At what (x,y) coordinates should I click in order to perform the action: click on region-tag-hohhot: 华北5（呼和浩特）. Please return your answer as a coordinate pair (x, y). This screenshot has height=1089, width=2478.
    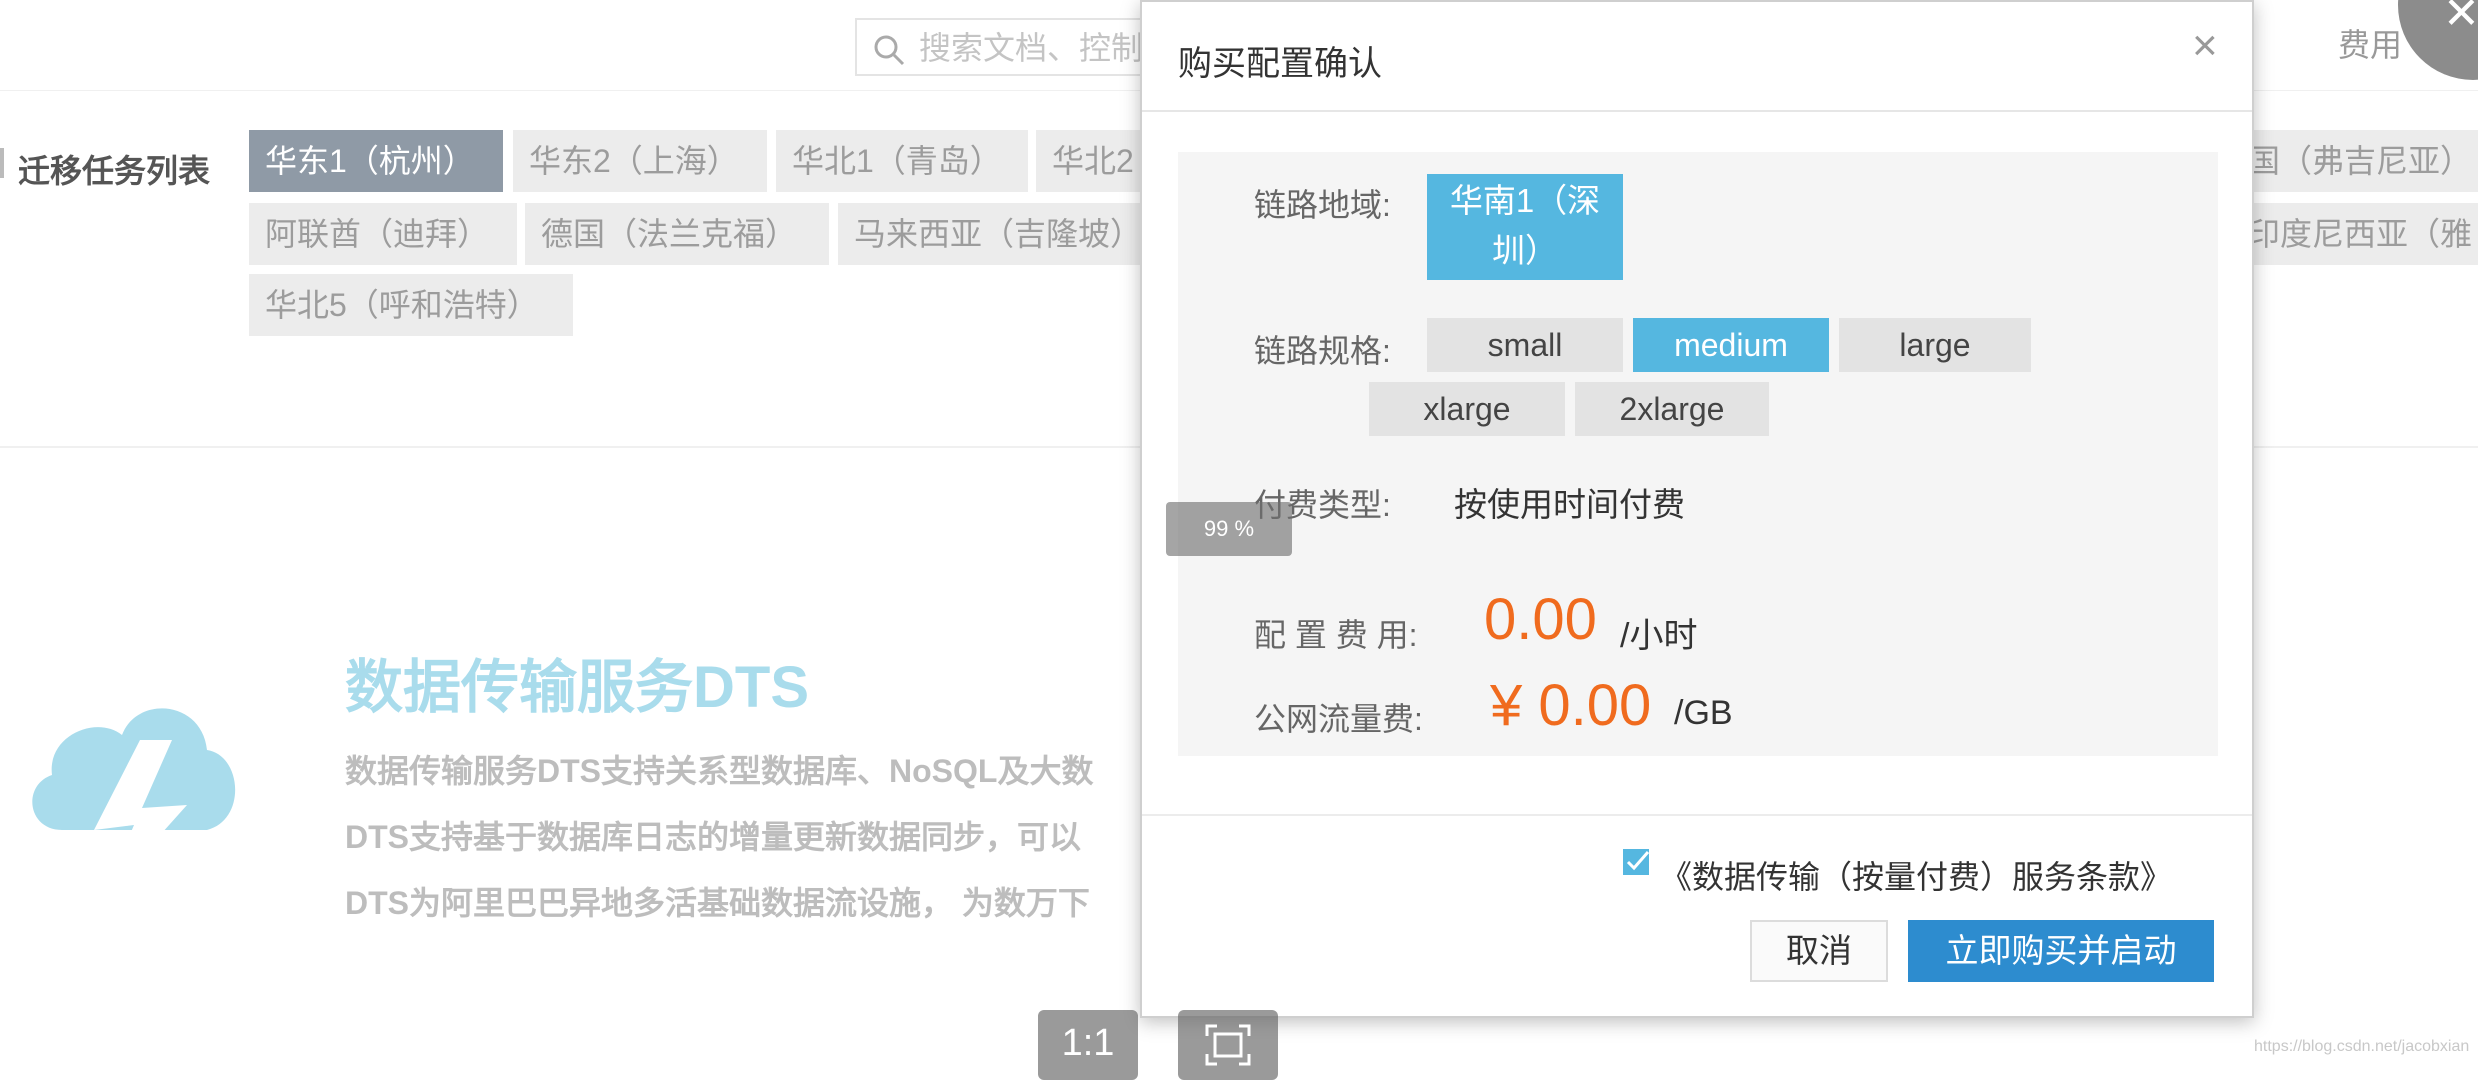
    Looking at the image, I should click on (411, 305).